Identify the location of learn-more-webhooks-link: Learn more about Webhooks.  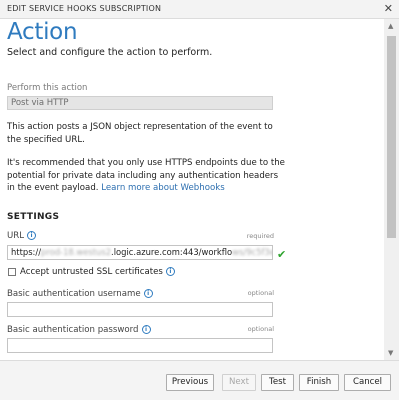
(162, 188).